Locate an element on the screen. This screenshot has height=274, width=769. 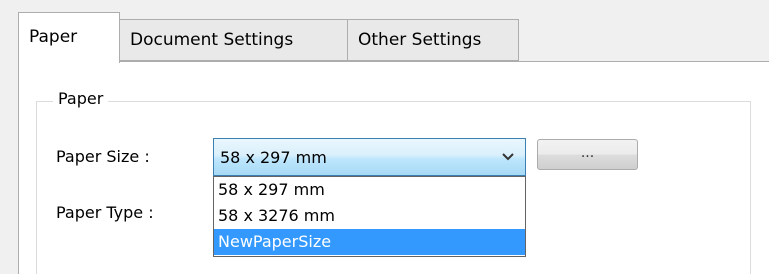
paper-size-dropdown-list: 58 x 297 mm 58 x 3276 mm NewPaperSize is located at coordinates (369, 216).